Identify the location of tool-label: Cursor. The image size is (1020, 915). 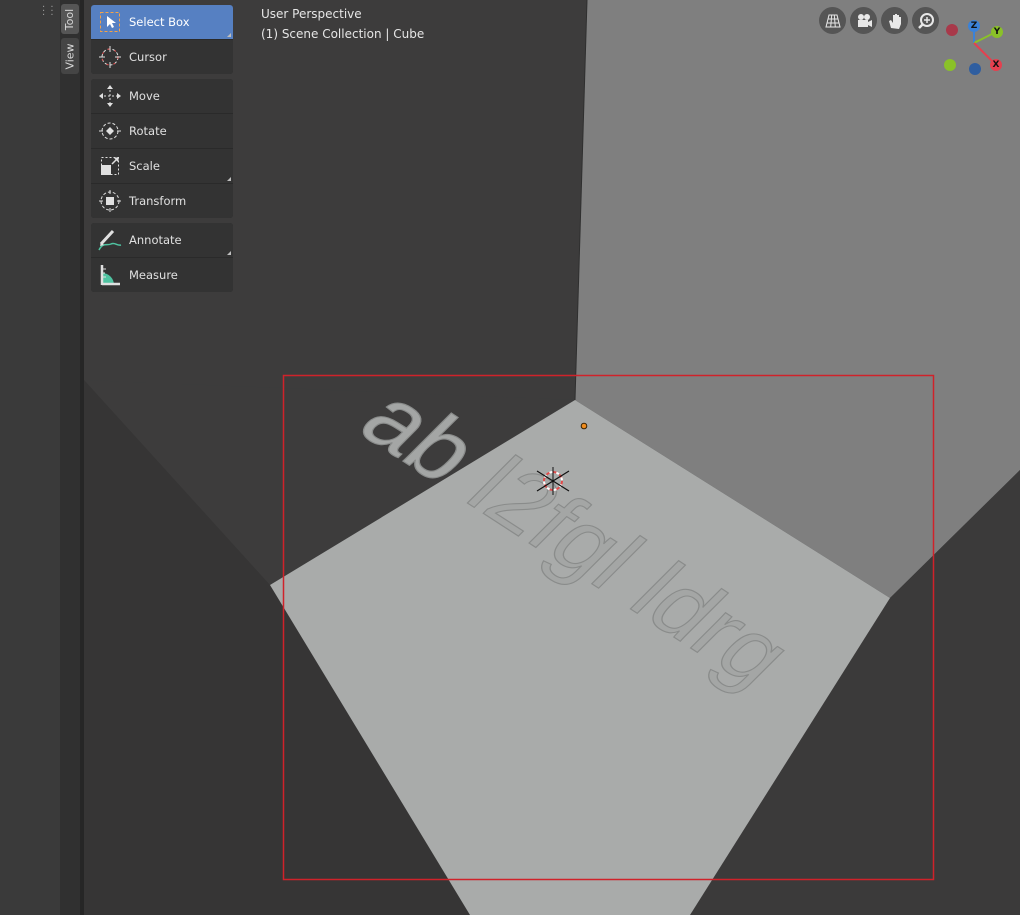
(148, 57).